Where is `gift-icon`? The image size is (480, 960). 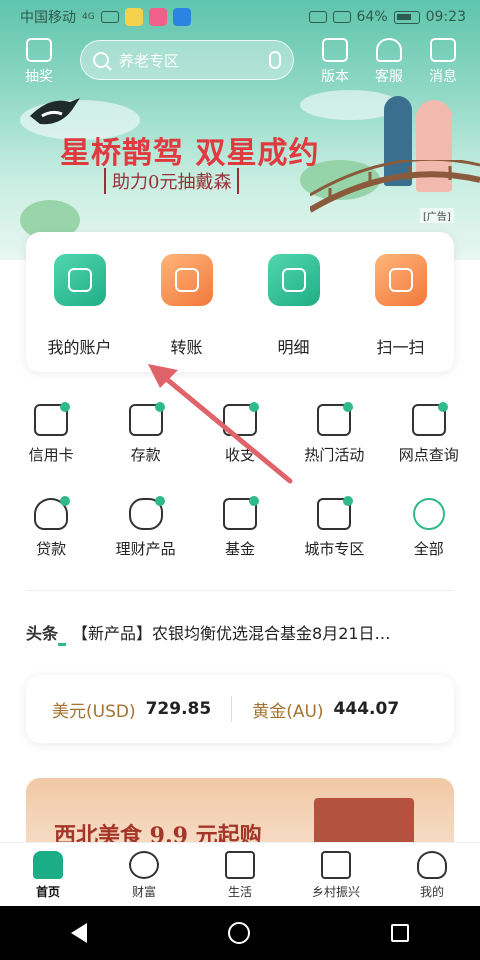 gift-icon is located at coordinates (39, 50).